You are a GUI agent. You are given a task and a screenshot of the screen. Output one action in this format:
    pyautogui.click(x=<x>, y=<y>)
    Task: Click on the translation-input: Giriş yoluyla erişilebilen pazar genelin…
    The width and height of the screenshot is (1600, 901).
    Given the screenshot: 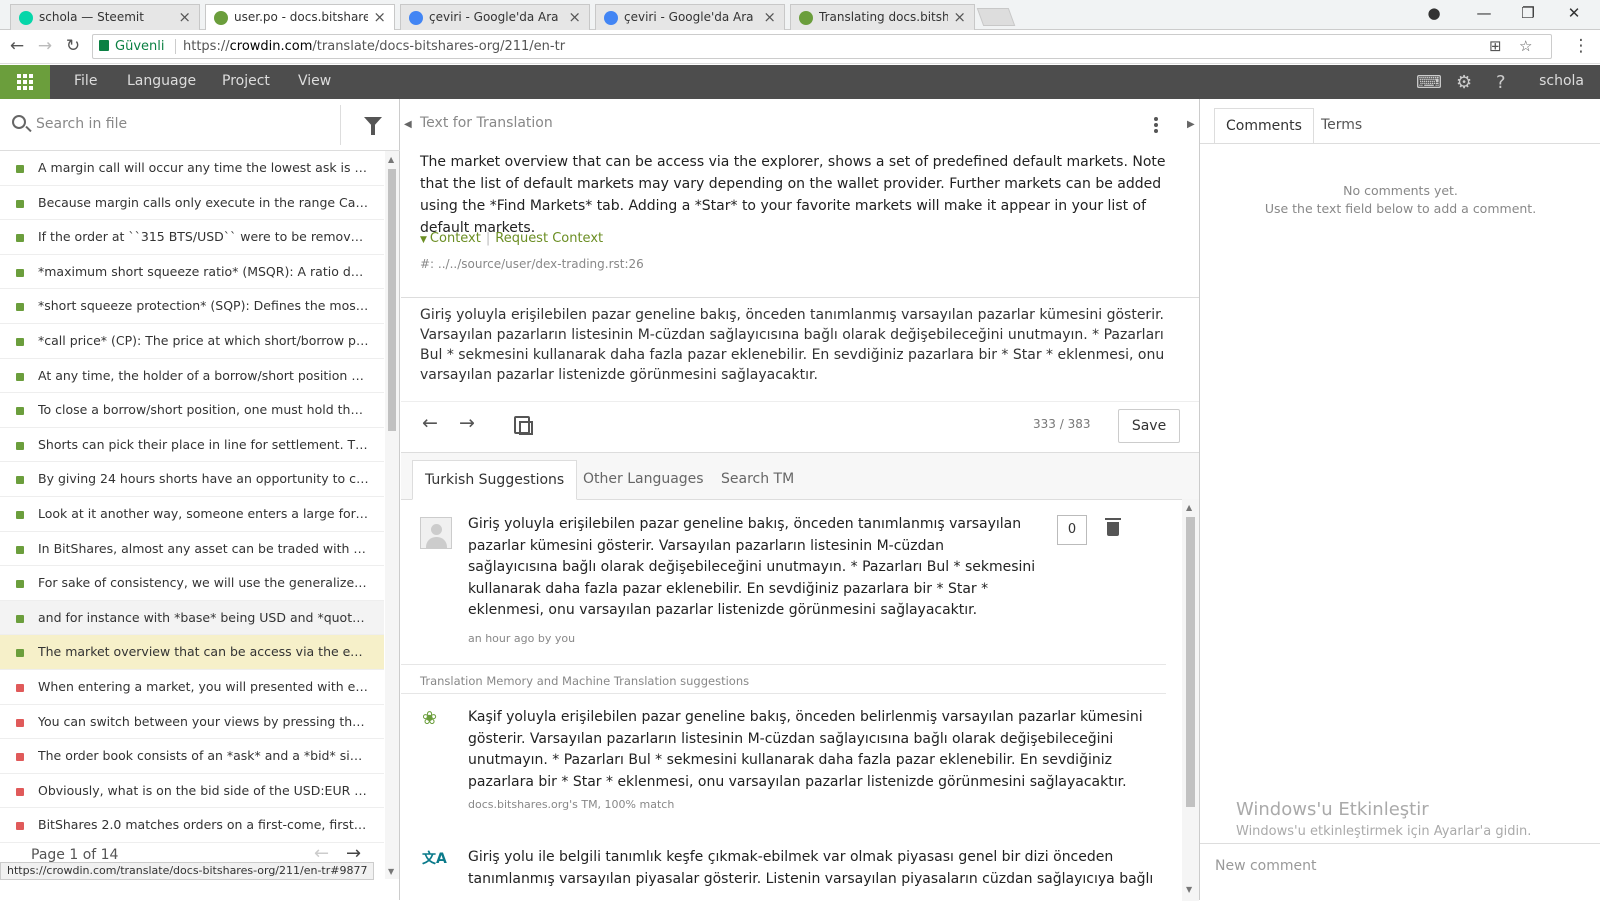 What is the action you would take?
    pyautogui.click(x=800, y=353)
    